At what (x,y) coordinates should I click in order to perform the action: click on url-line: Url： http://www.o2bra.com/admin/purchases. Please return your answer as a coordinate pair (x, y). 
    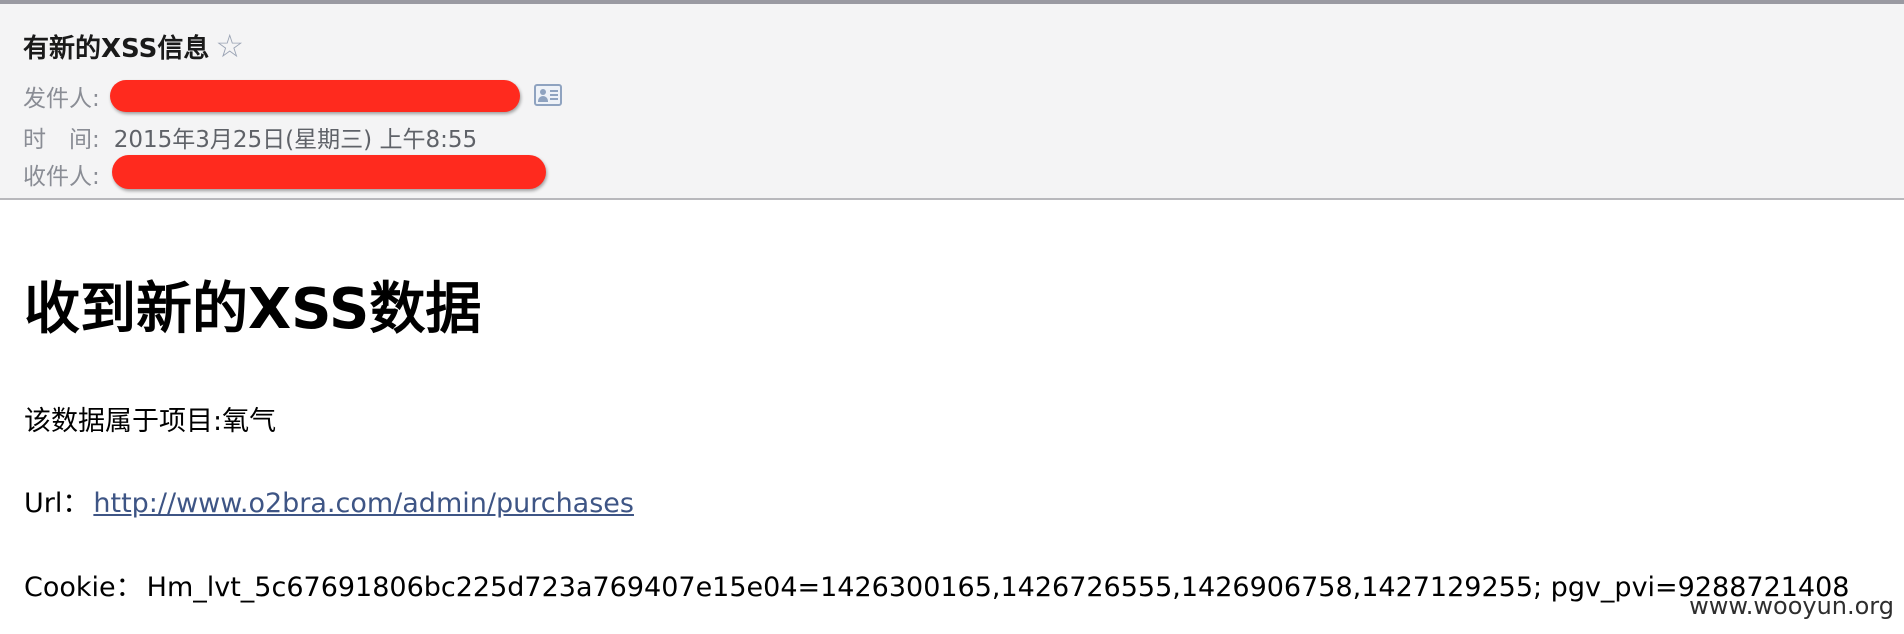
    Looking at the image, I should click on (329, 504).